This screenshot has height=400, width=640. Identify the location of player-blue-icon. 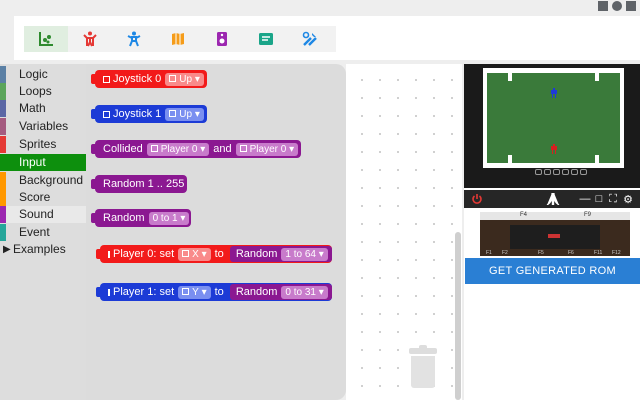
(134, 39).